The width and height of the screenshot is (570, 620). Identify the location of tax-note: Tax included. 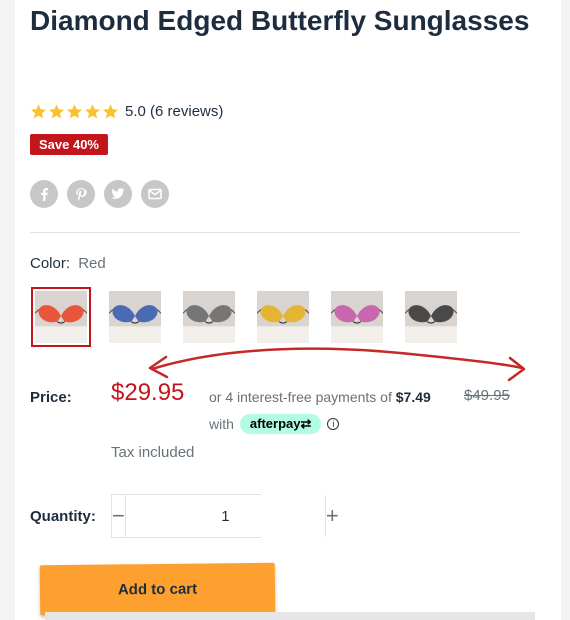
(153, 452).